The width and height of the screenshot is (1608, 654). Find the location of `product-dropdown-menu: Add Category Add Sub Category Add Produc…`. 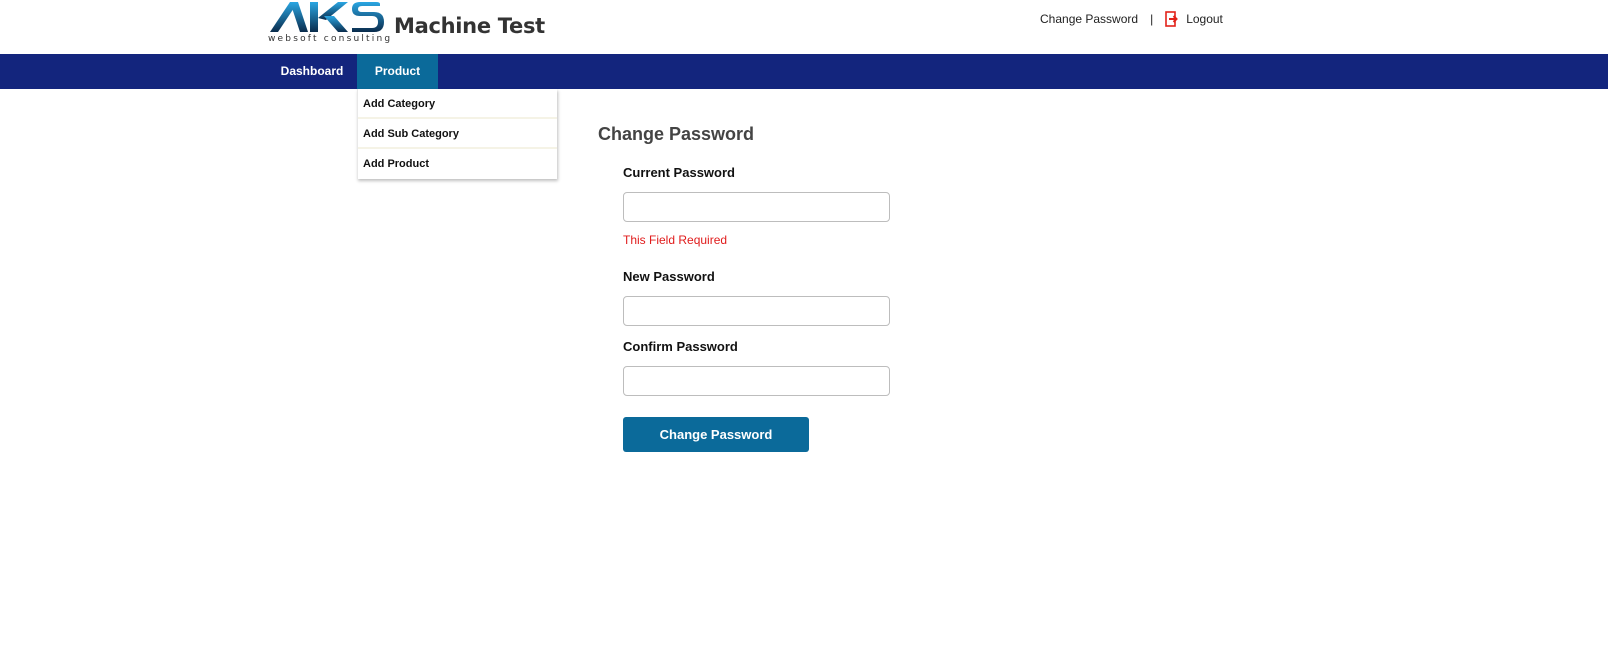

product-dropdown-menu: Add Category Add Sub Category Add Produc… is located at coordinates (457, 134).